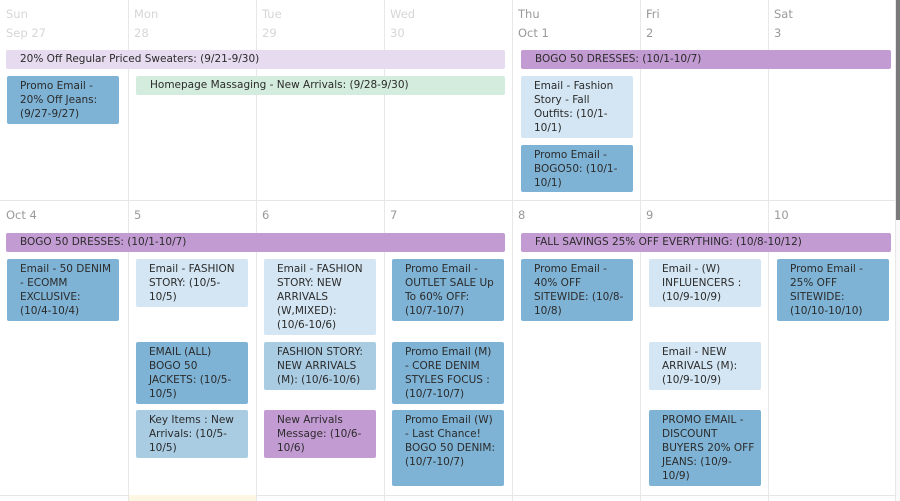  What do you see at coordinates (650, 24) in the screenshot?
I see `day-header-fri: Fri 2` at bounding box center [650, 24].